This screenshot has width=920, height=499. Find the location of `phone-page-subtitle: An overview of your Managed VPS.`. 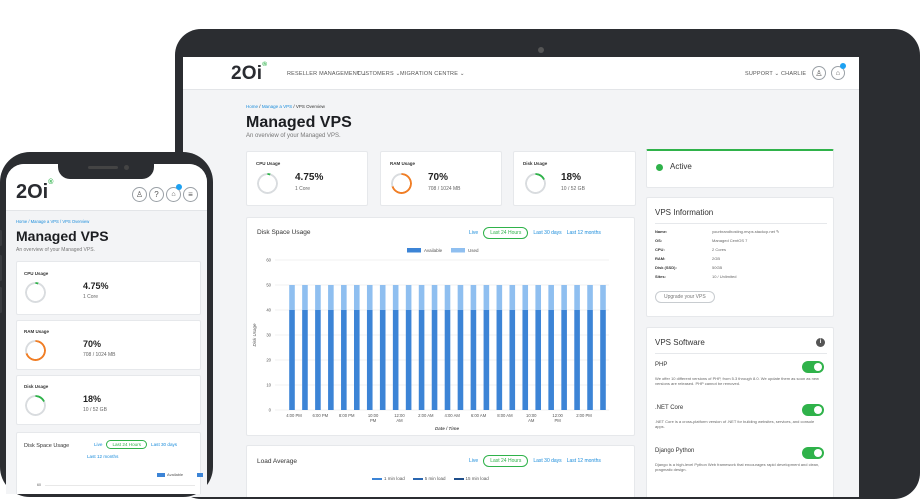

phone-page-subtitle: An overview of your Managed VPS. is located at coordinates (55, 250).